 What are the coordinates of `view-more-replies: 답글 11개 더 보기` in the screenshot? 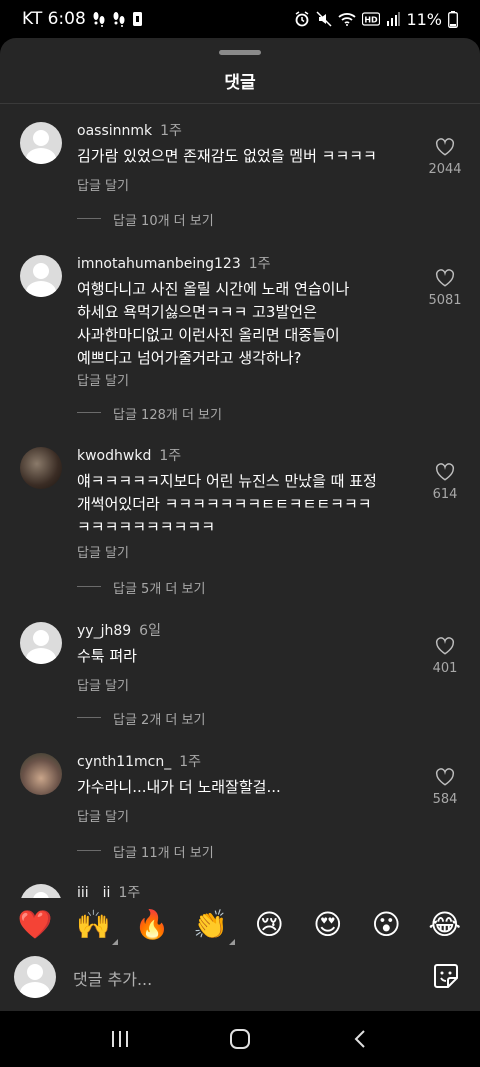 It's located at (145, 851).